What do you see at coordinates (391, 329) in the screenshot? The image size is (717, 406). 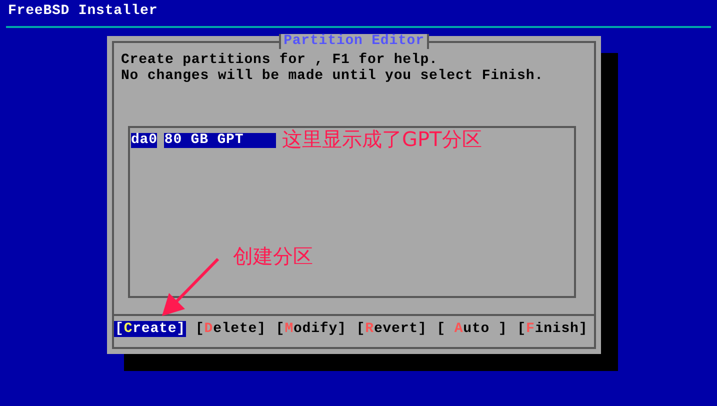 I see `menu-button: [Revert]` at bounding box center [391, 329].